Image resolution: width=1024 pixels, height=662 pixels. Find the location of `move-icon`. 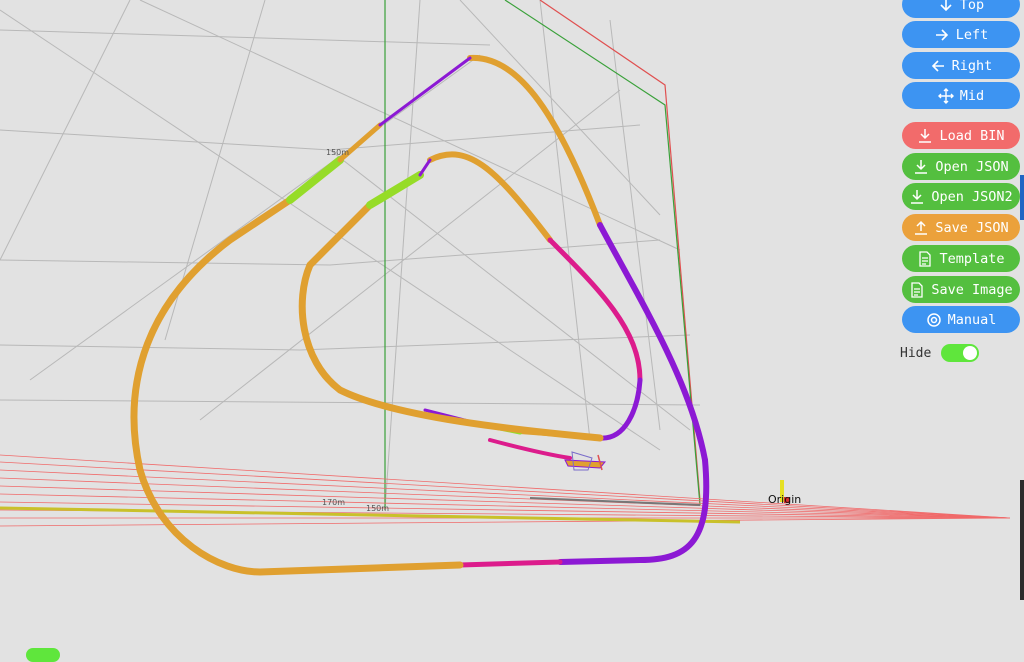

move-icon is located at coordinates (945, 95).